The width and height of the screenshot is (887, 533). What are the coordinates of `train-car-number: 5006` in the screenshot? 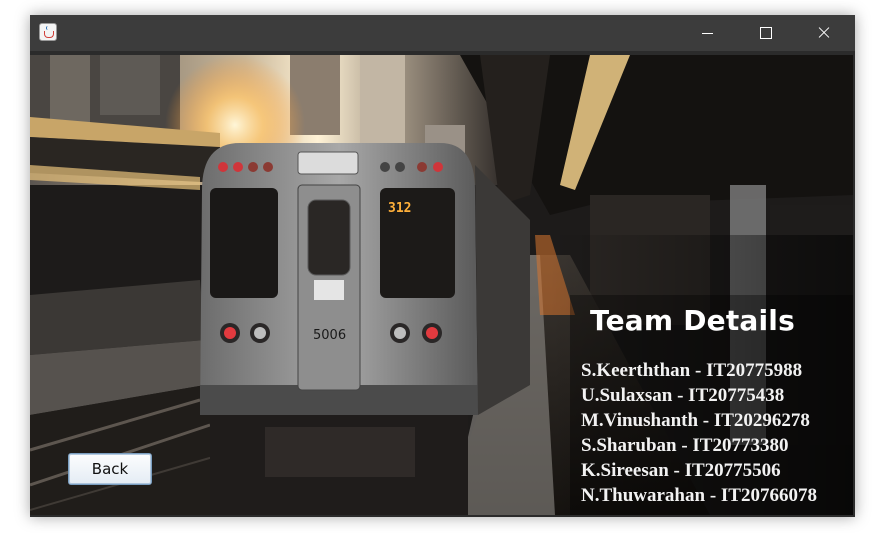 It's located at (329, 335).